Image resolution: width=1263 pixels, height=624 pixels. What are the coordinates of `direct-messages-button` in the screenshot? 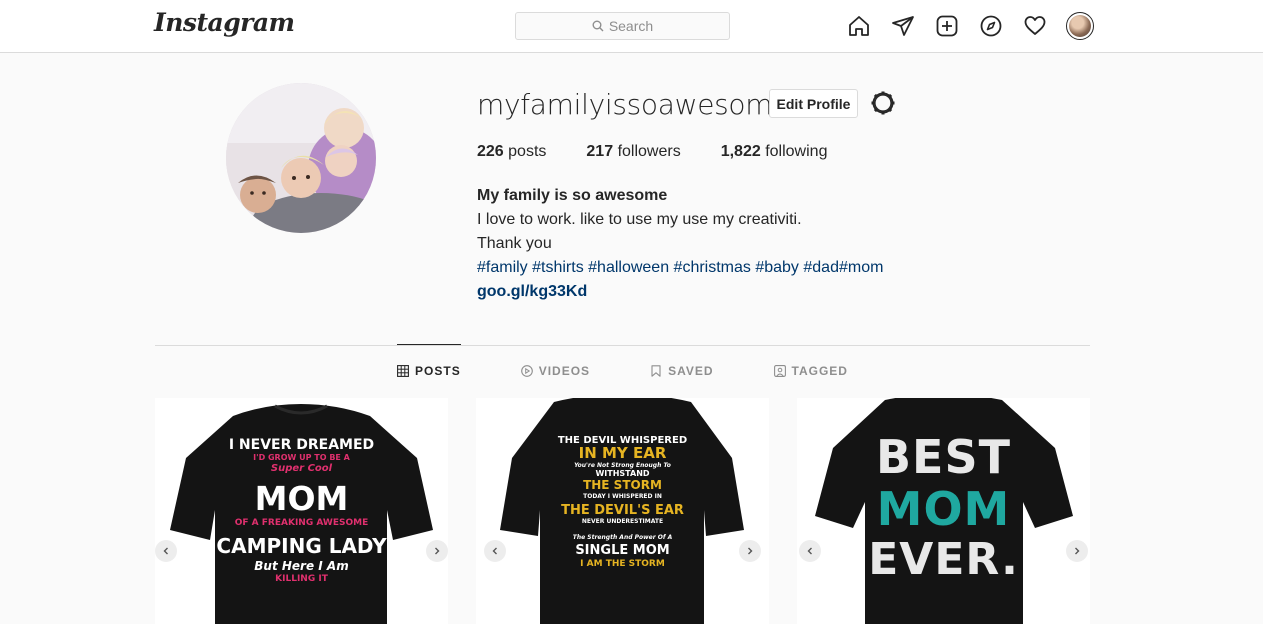 It's located at (903, 26).